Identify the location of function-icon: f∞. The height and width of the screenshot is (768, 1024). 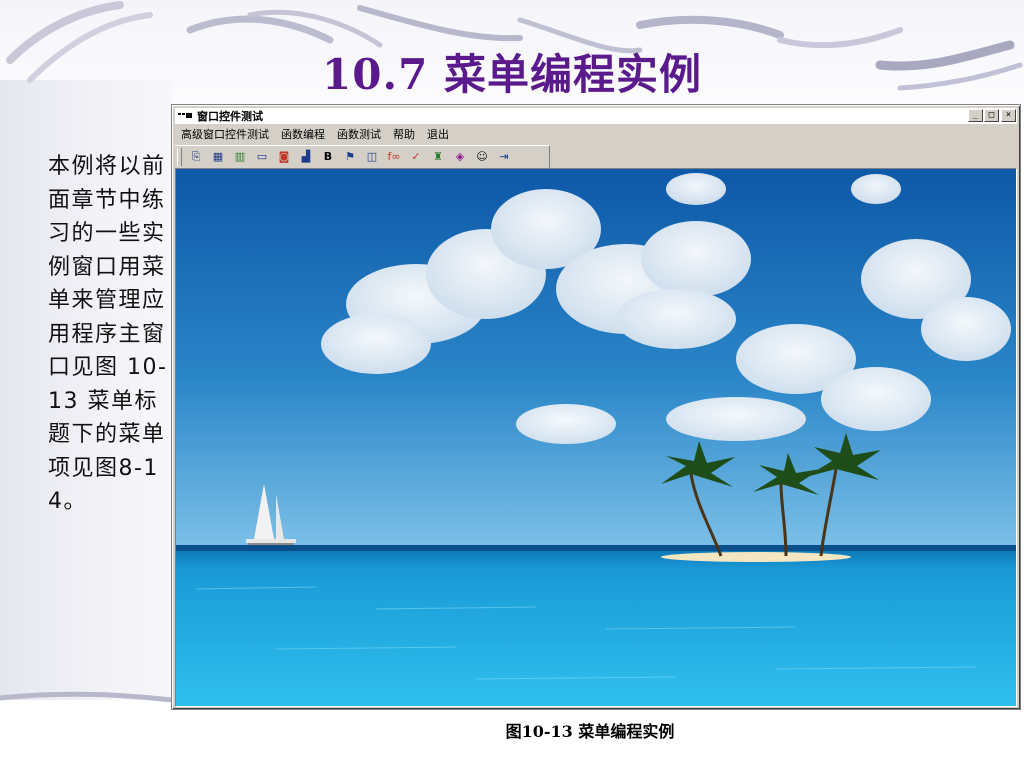
(394, 157).